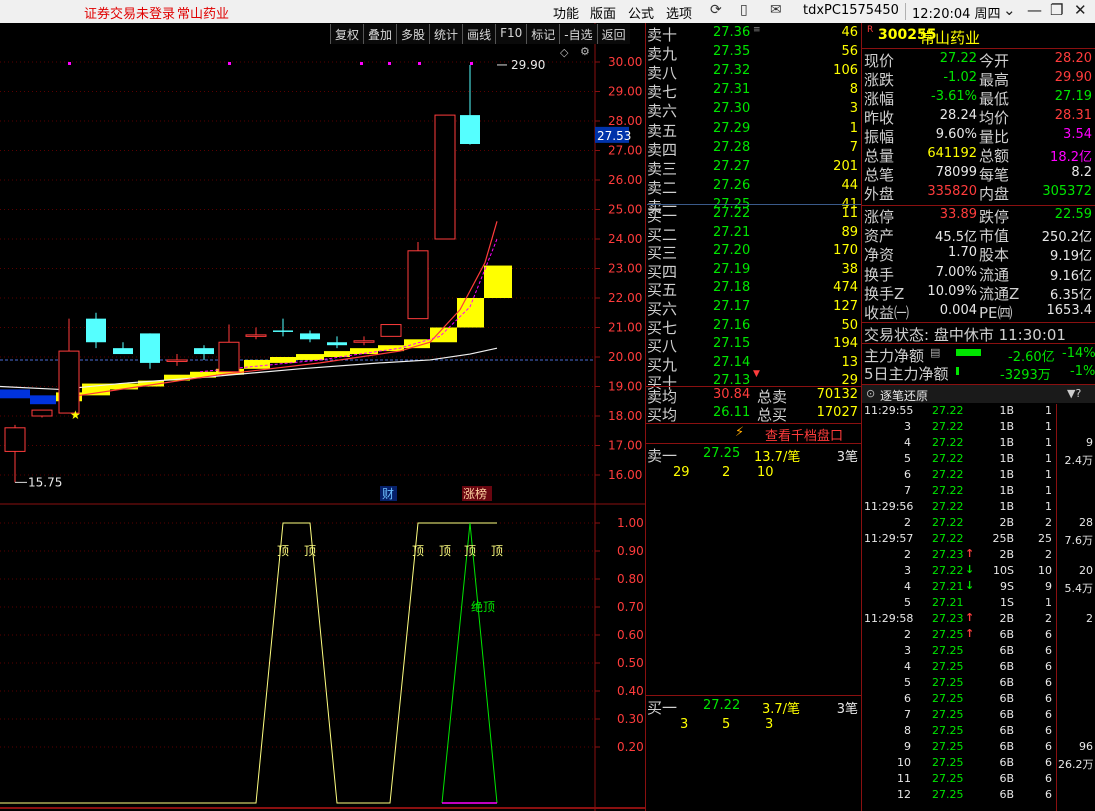 This screenshot has height=811, width=1095. Describe the element at coordinates (578, 34) in the screenshot. I see `toolbar-button-7: -自选` at that location.